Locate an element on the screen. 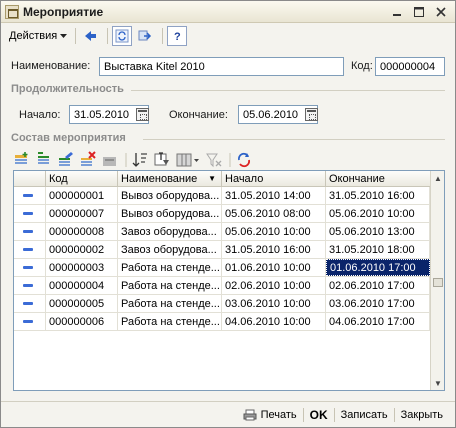  cell-end: 05.06.2010 13:00 is located at coordinates (378, 231).